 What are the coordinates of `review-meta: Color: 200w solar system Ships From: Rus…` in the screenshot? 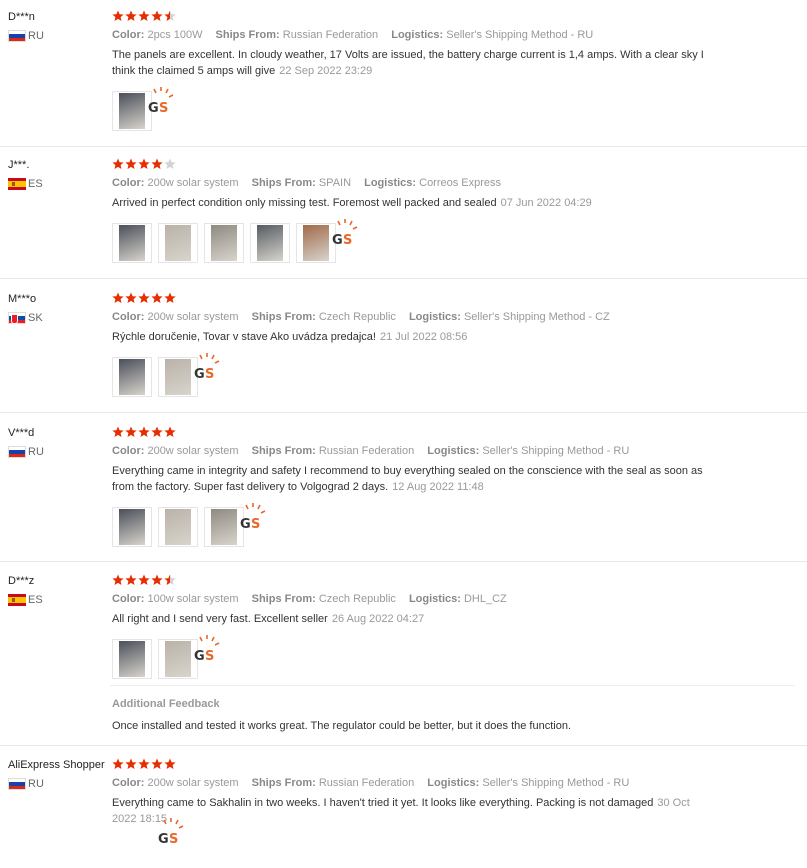 It's located at (454, 451).